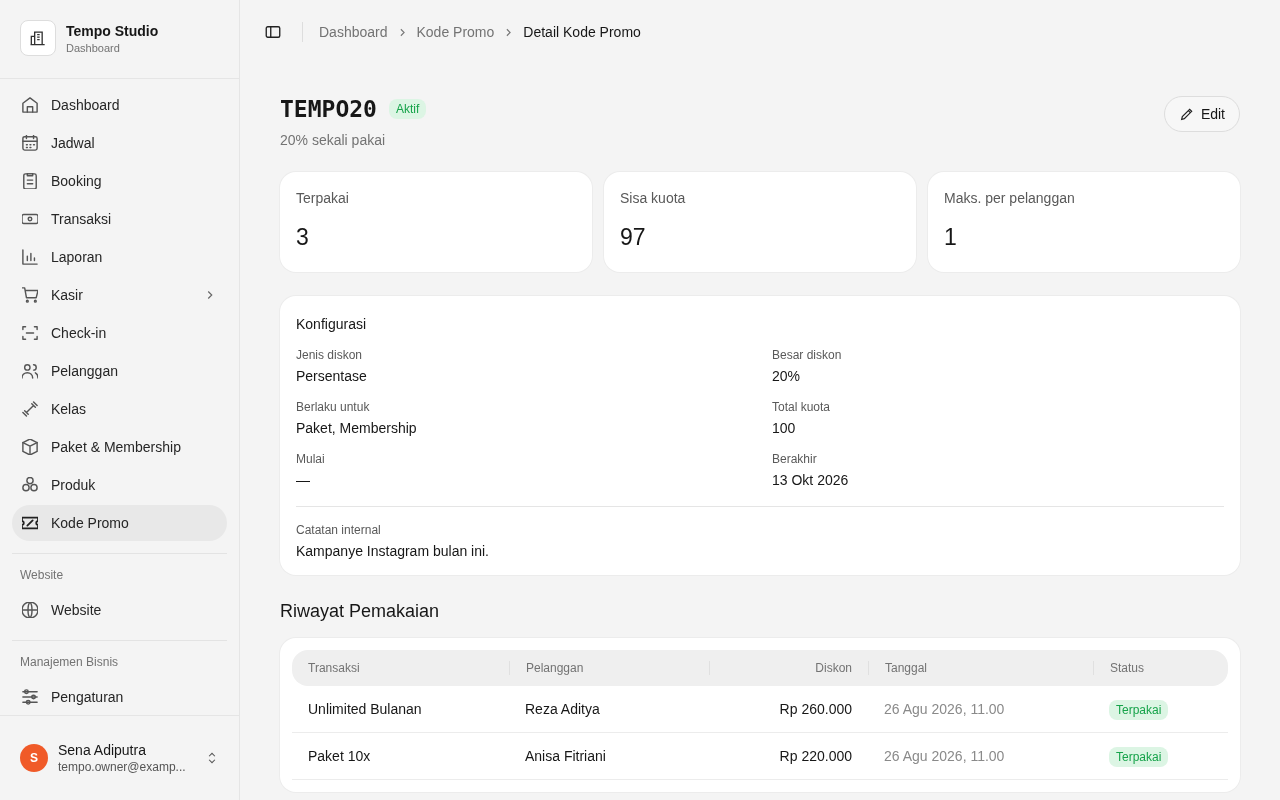 This screenshot has height=800, width=1280. What do you see at coordinates (332, 376) in the screenshot?
I see `field-value: Persentase` at bounding box center [332, 376].